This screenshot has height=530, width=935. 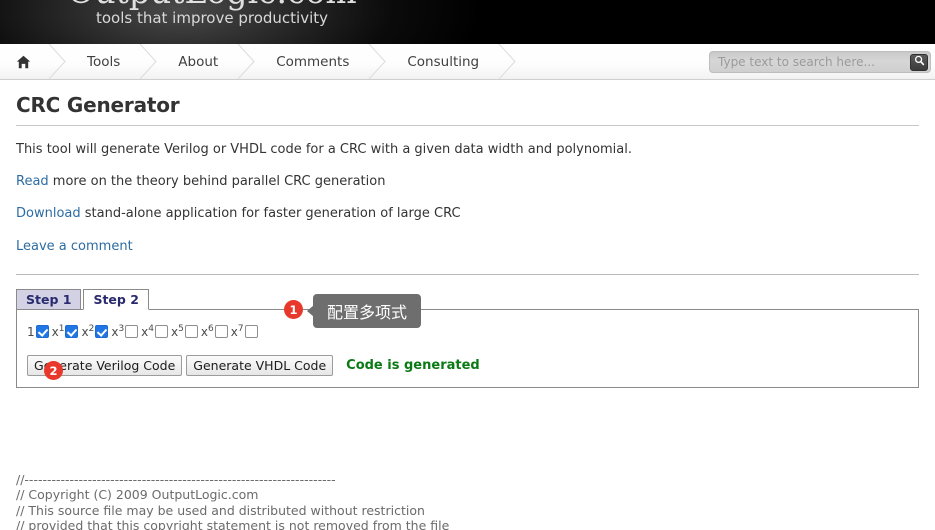 I want to click on nav-item-label: About, so click(x=198, y=61).